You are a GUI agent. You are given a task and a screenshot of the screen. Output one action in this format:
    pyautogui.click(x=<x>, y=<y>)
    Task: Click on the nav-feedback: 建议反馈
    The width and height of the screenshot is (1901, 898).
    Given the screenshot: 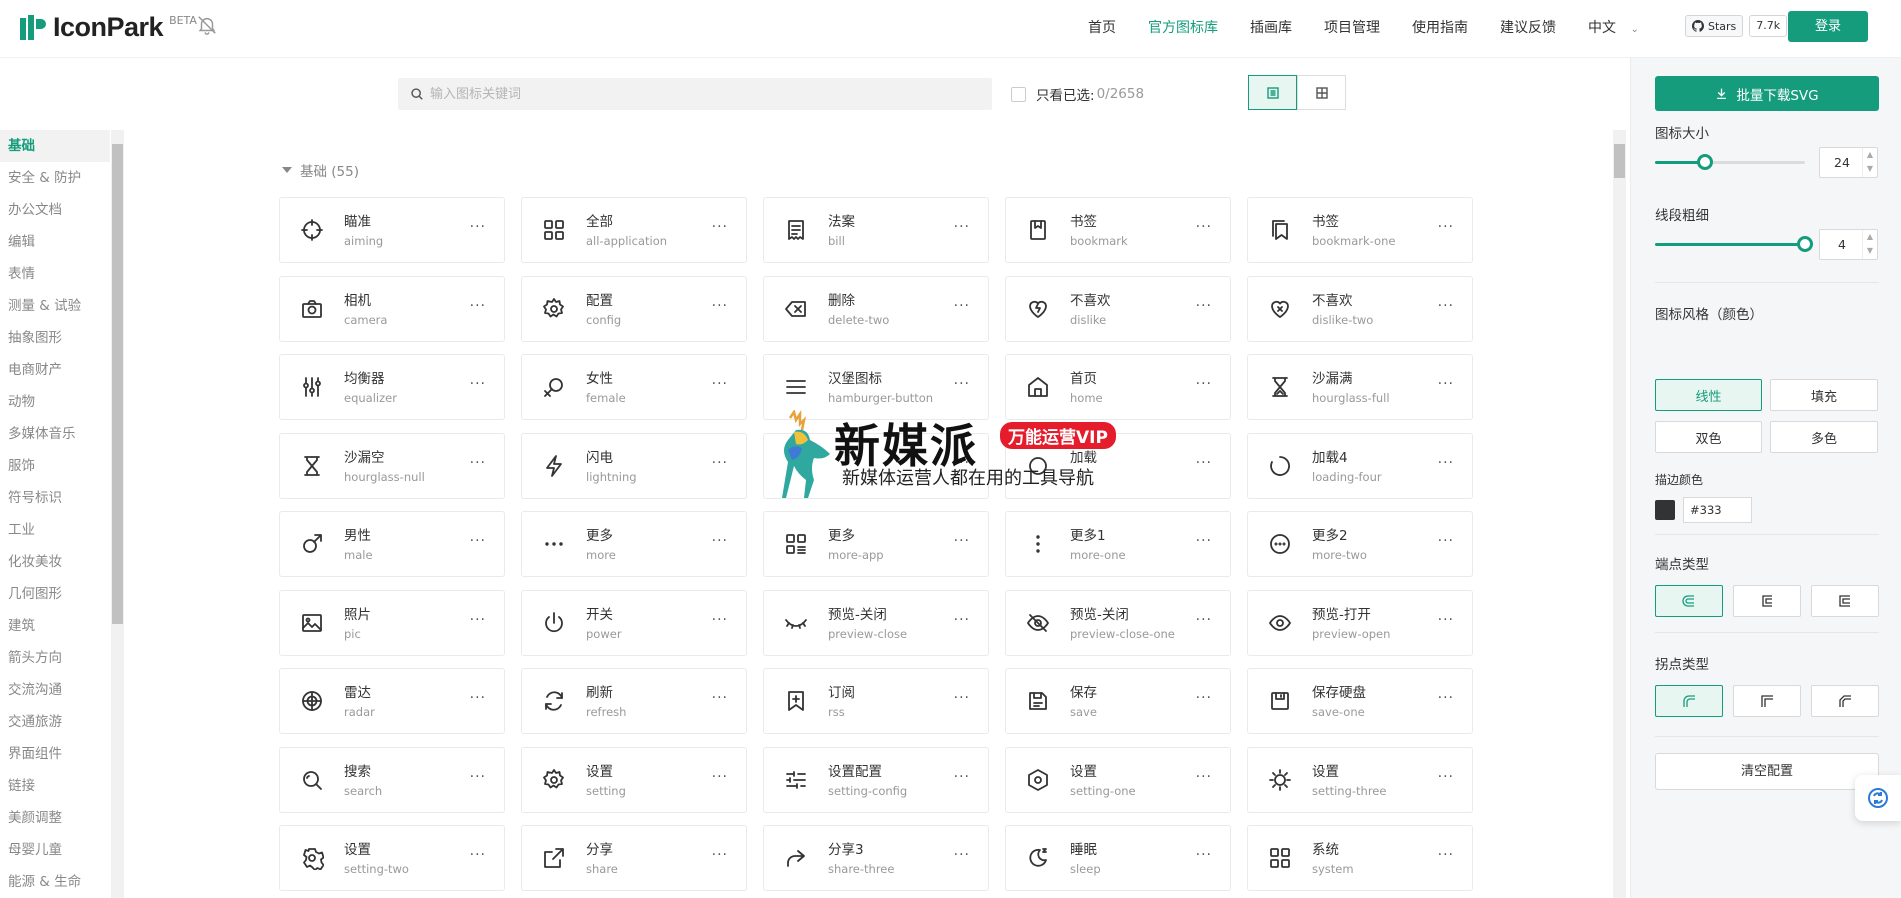 What is the action you would take?
    pyautogui.click(x=1528, y=27)
    